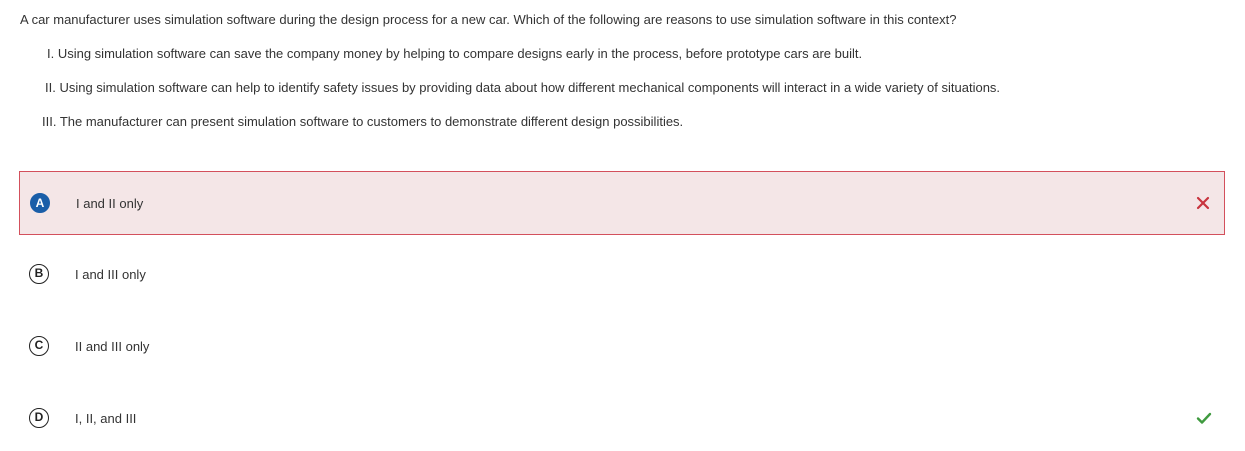 The width and height of the screenshot is (1245, 451). Describe the element at coordinates (110, 203) in the screenshot. I see `choice-text: I and II only` at that location.